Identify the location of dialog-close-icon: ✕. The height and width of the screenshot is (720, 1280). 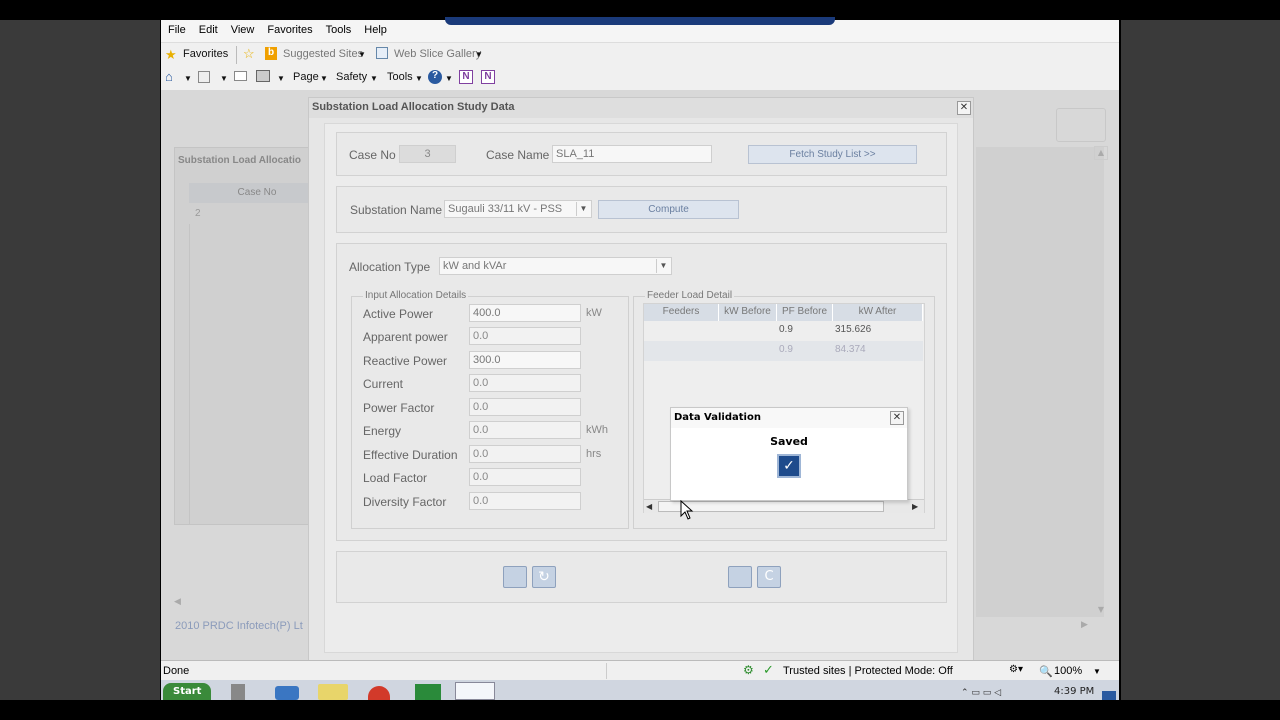
(964, 108).